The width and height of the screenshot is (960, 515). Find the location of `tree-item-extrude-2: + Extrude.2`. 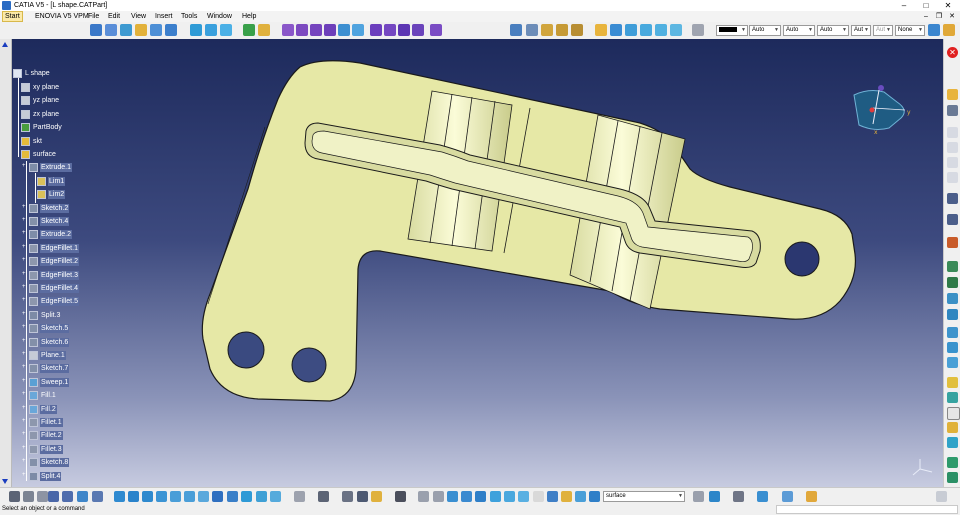

tree-item-extrude-2: + Extrude.2 is located at coordinates (47, 234).